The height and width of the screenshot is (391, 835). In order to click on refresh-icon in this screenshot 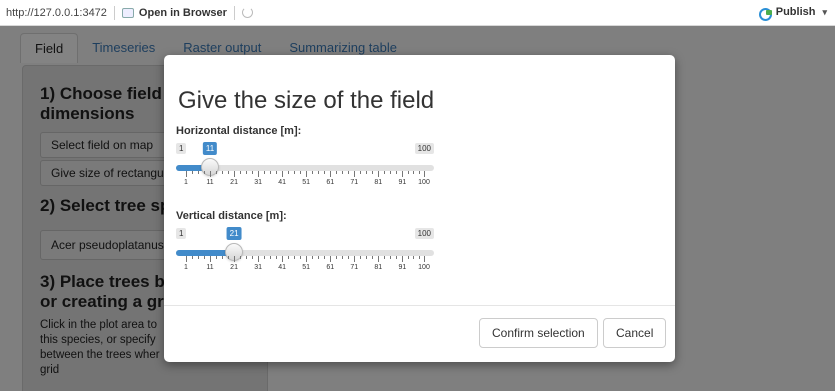, I will do `click(247, 12)`.